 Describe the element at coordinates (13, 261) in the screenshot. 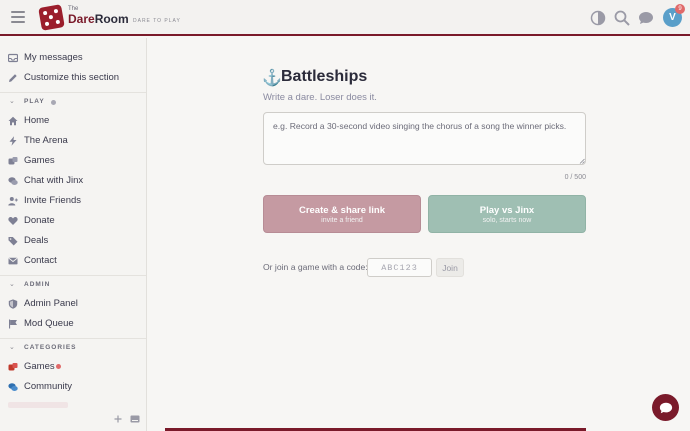

I see `envelope-icon` at that location.